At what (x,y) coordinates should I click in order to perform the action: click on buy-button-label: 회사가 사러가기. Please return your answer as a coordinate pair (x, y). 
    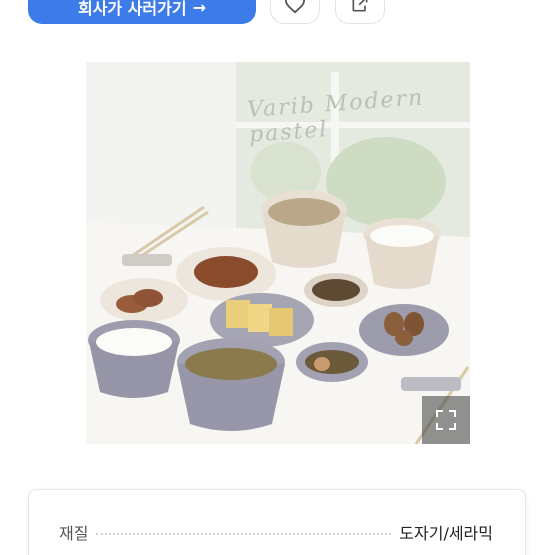
    Looking at the image, I should click on (132, 9).